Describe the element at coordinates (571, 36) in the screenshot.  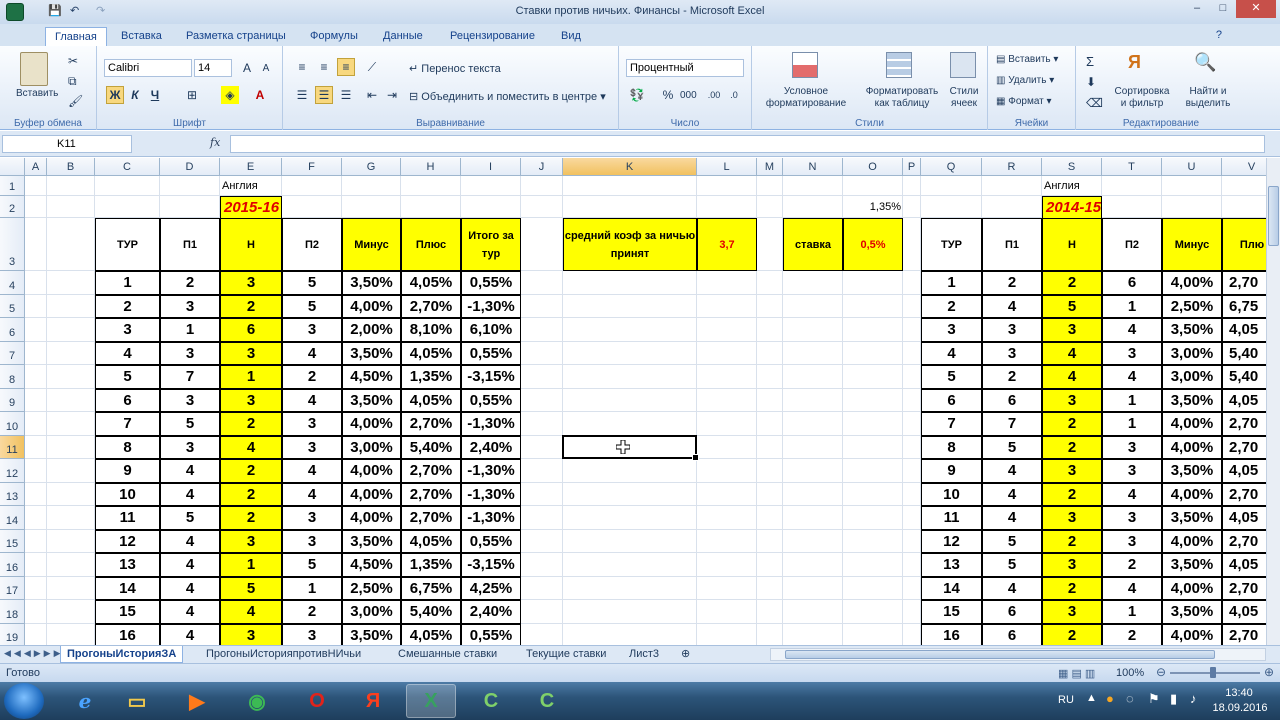
I see `tab-view: Вид` at that location.